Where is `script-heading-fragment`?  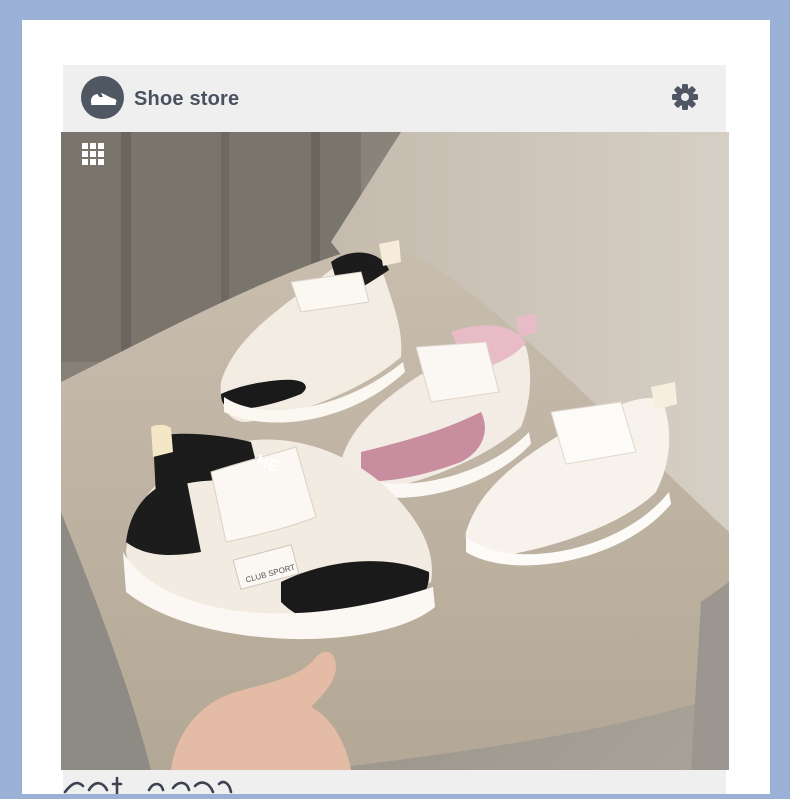 script-heading-fragment is located at coordinates (163, 784).